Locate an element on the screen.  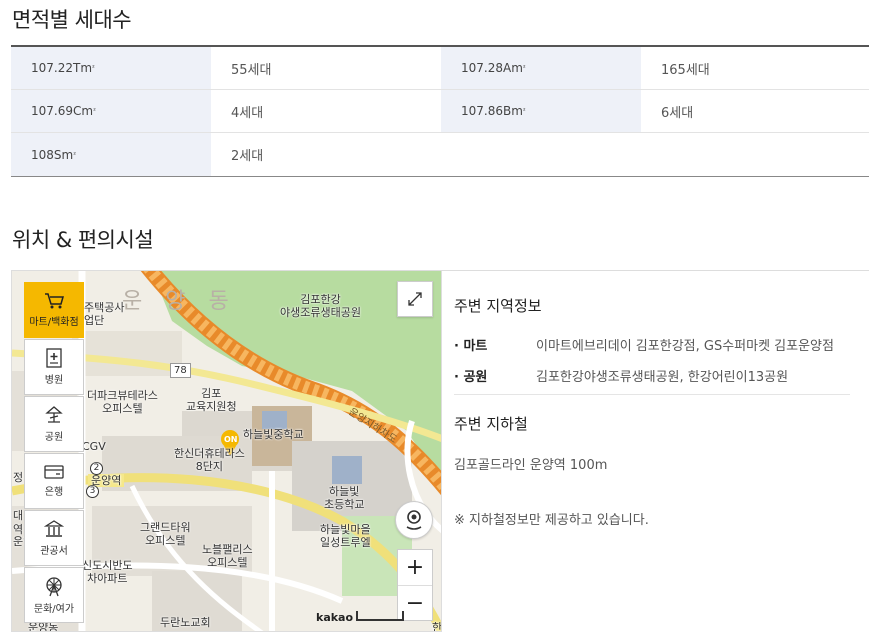
category-government: 관공서 is located at coordinates (54, 538).